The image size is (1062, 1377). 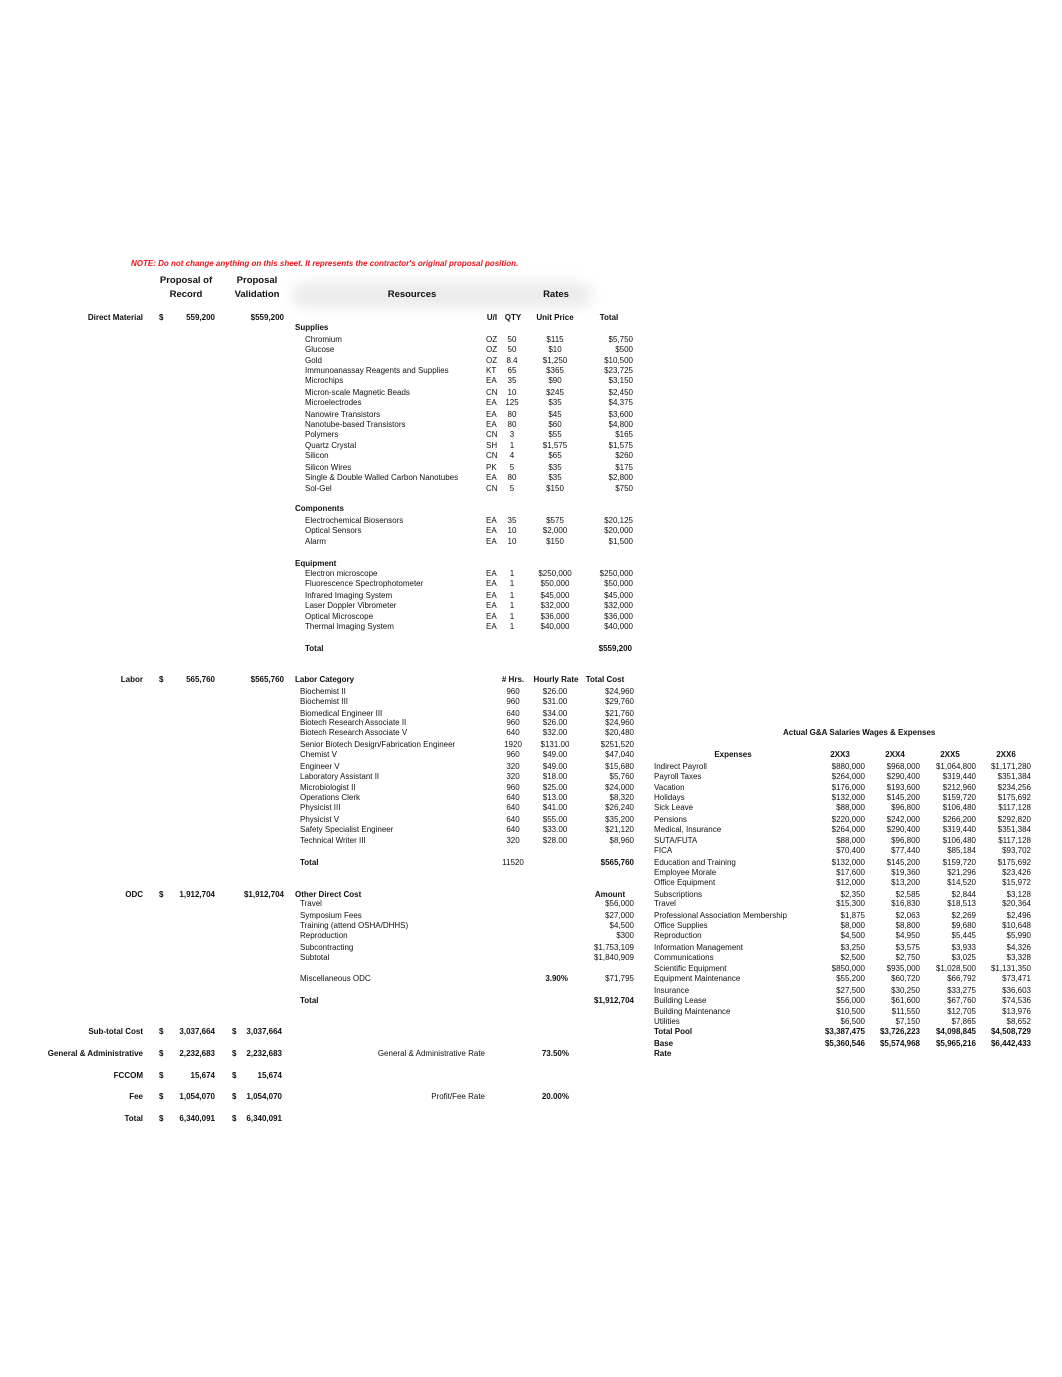 What do you see at coordinates (355, 424) in the screenshot?
I see `material-name: Nanotube-based Transistors` at bounding box center [355, 424].